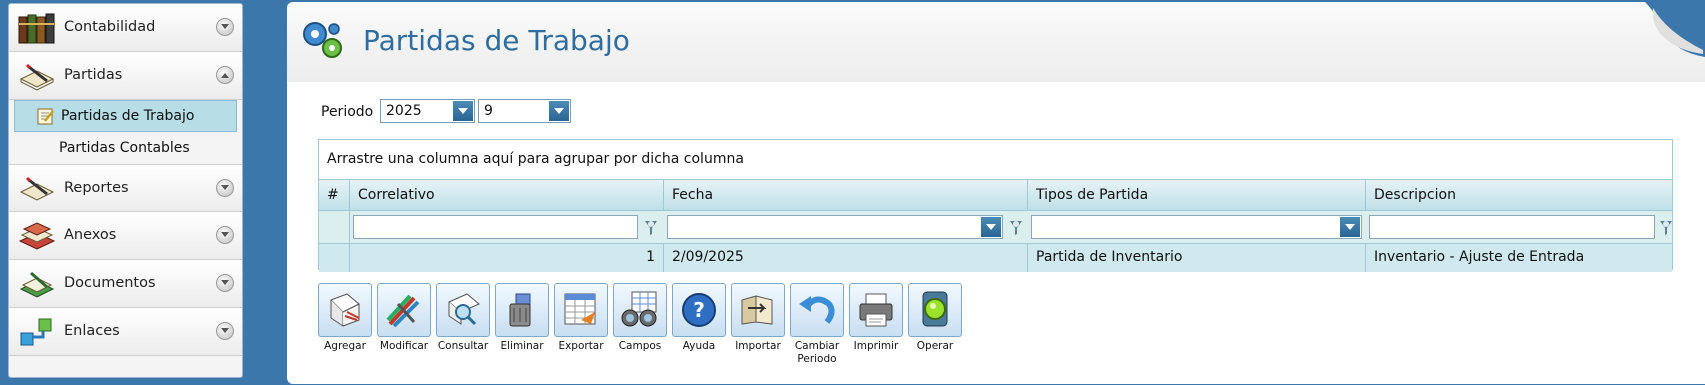 The width and height of the screenshot is (1705, 385). What do you see at coordinates (347, 112) in the screenshot?
I see `periodo-label: Periodo` at bounding box center [347, 112].